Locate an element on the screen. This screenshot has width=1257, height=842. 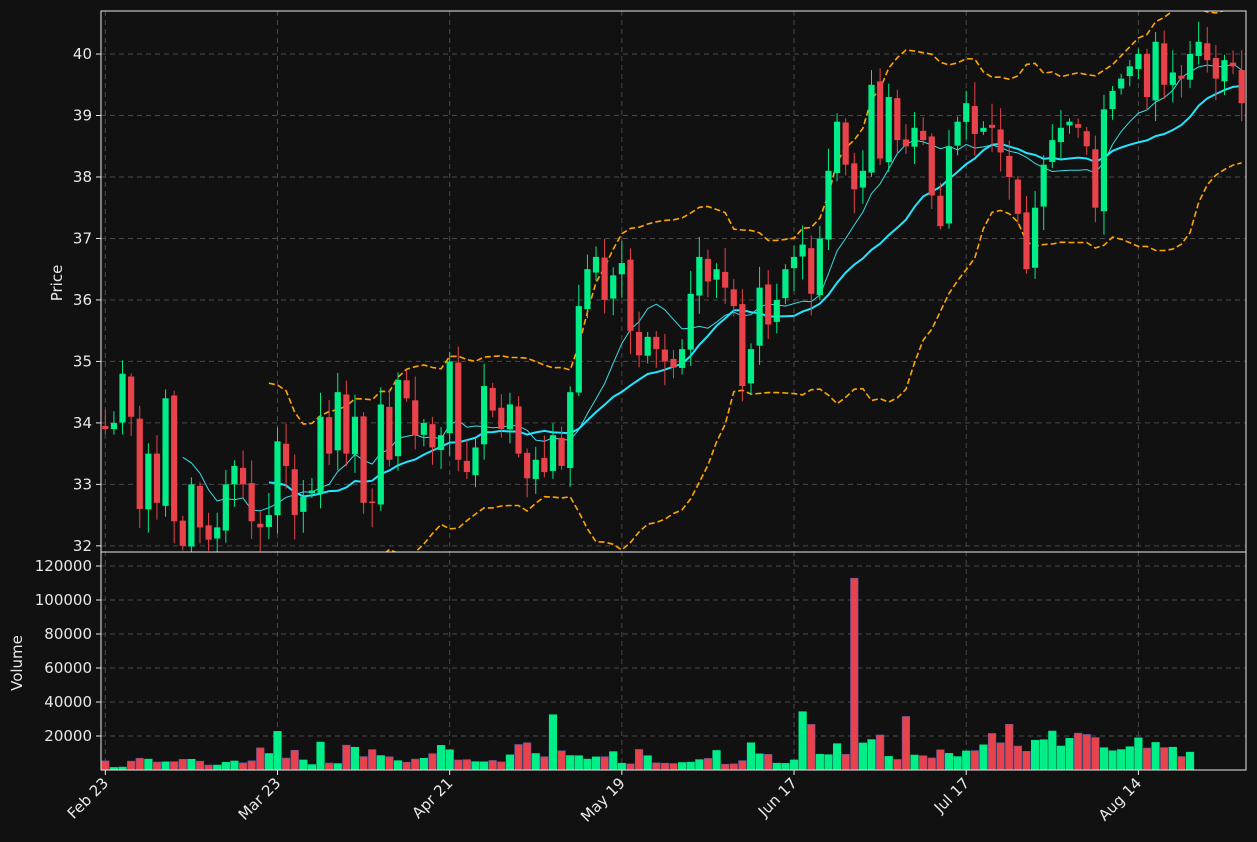
volume-tick-label: 100000 is located at coordinates (63, 600).